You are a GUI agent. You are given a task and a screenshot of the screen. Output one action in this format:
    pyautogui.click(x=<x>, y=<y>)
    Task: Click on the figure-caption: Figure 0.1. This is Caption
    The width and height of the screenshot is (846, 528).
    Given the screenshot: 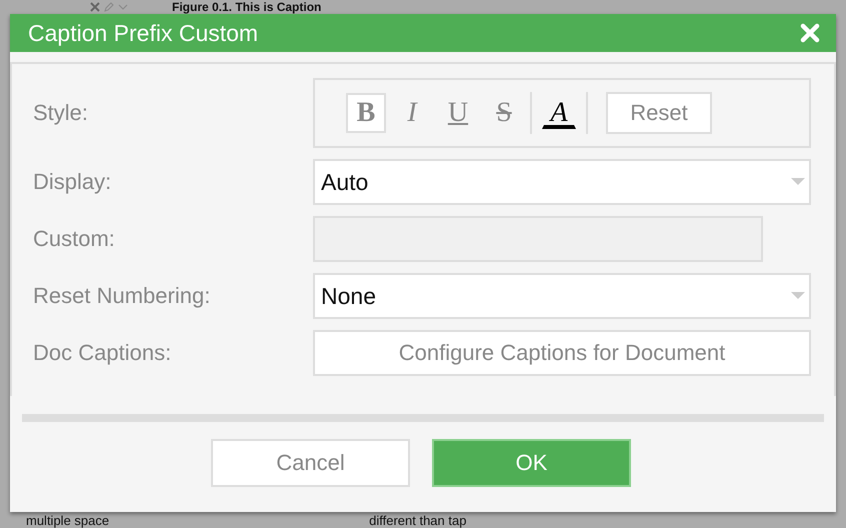 What is the action you would take?
    pyautogui.click(x=247, y=7)
    